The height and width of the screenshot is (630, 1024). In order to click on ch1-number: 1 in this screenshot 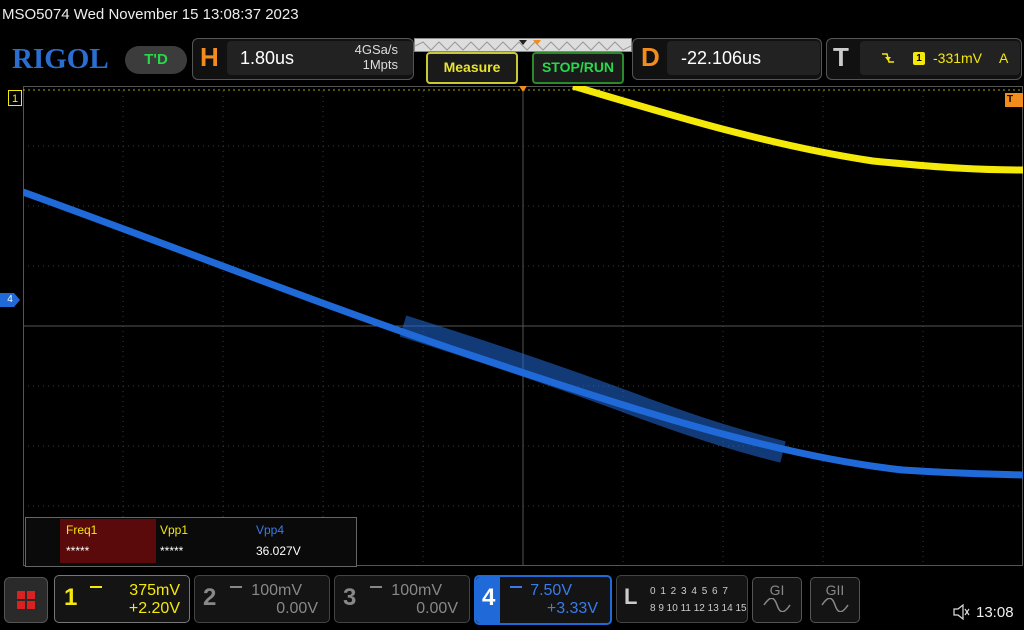, I will do `click(71, 597)`.